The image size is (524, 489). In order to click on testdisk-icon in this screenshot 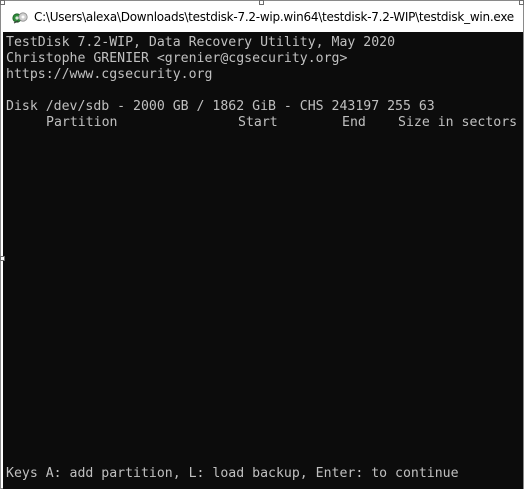, I will do `click(20, 17)`.